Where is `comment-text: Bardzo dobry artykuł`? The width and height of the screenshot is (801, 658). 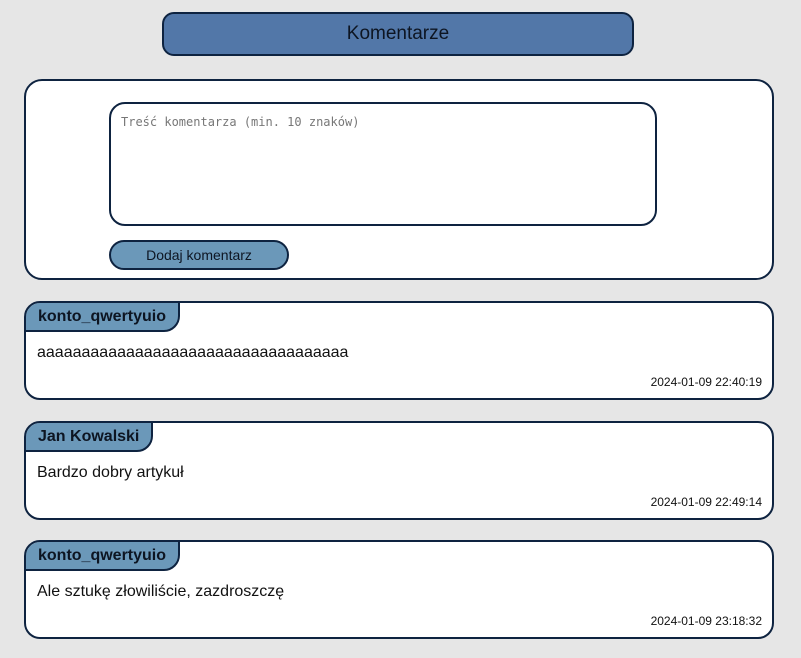
comment-text: Bardzo dobry artykuł is located at coordinates (110, 472).